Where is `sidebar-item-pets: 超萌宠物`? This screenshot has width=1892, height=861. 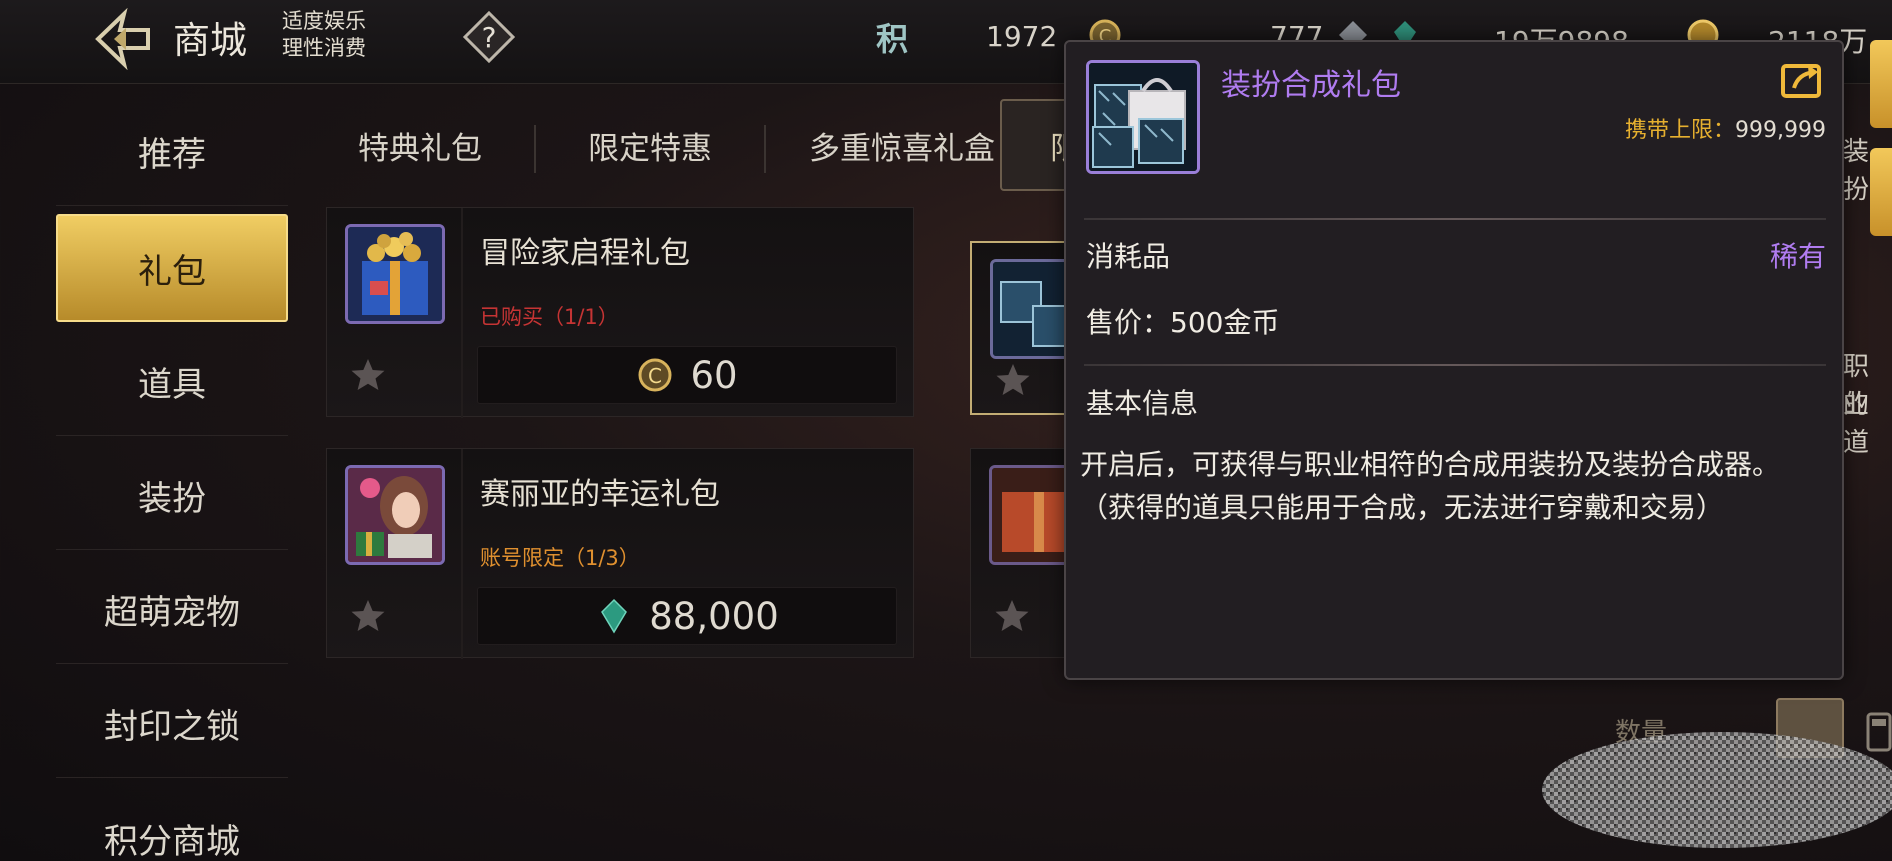
sidebar-item-pets: 超萌宠物 is located at coordinates (172, 610).